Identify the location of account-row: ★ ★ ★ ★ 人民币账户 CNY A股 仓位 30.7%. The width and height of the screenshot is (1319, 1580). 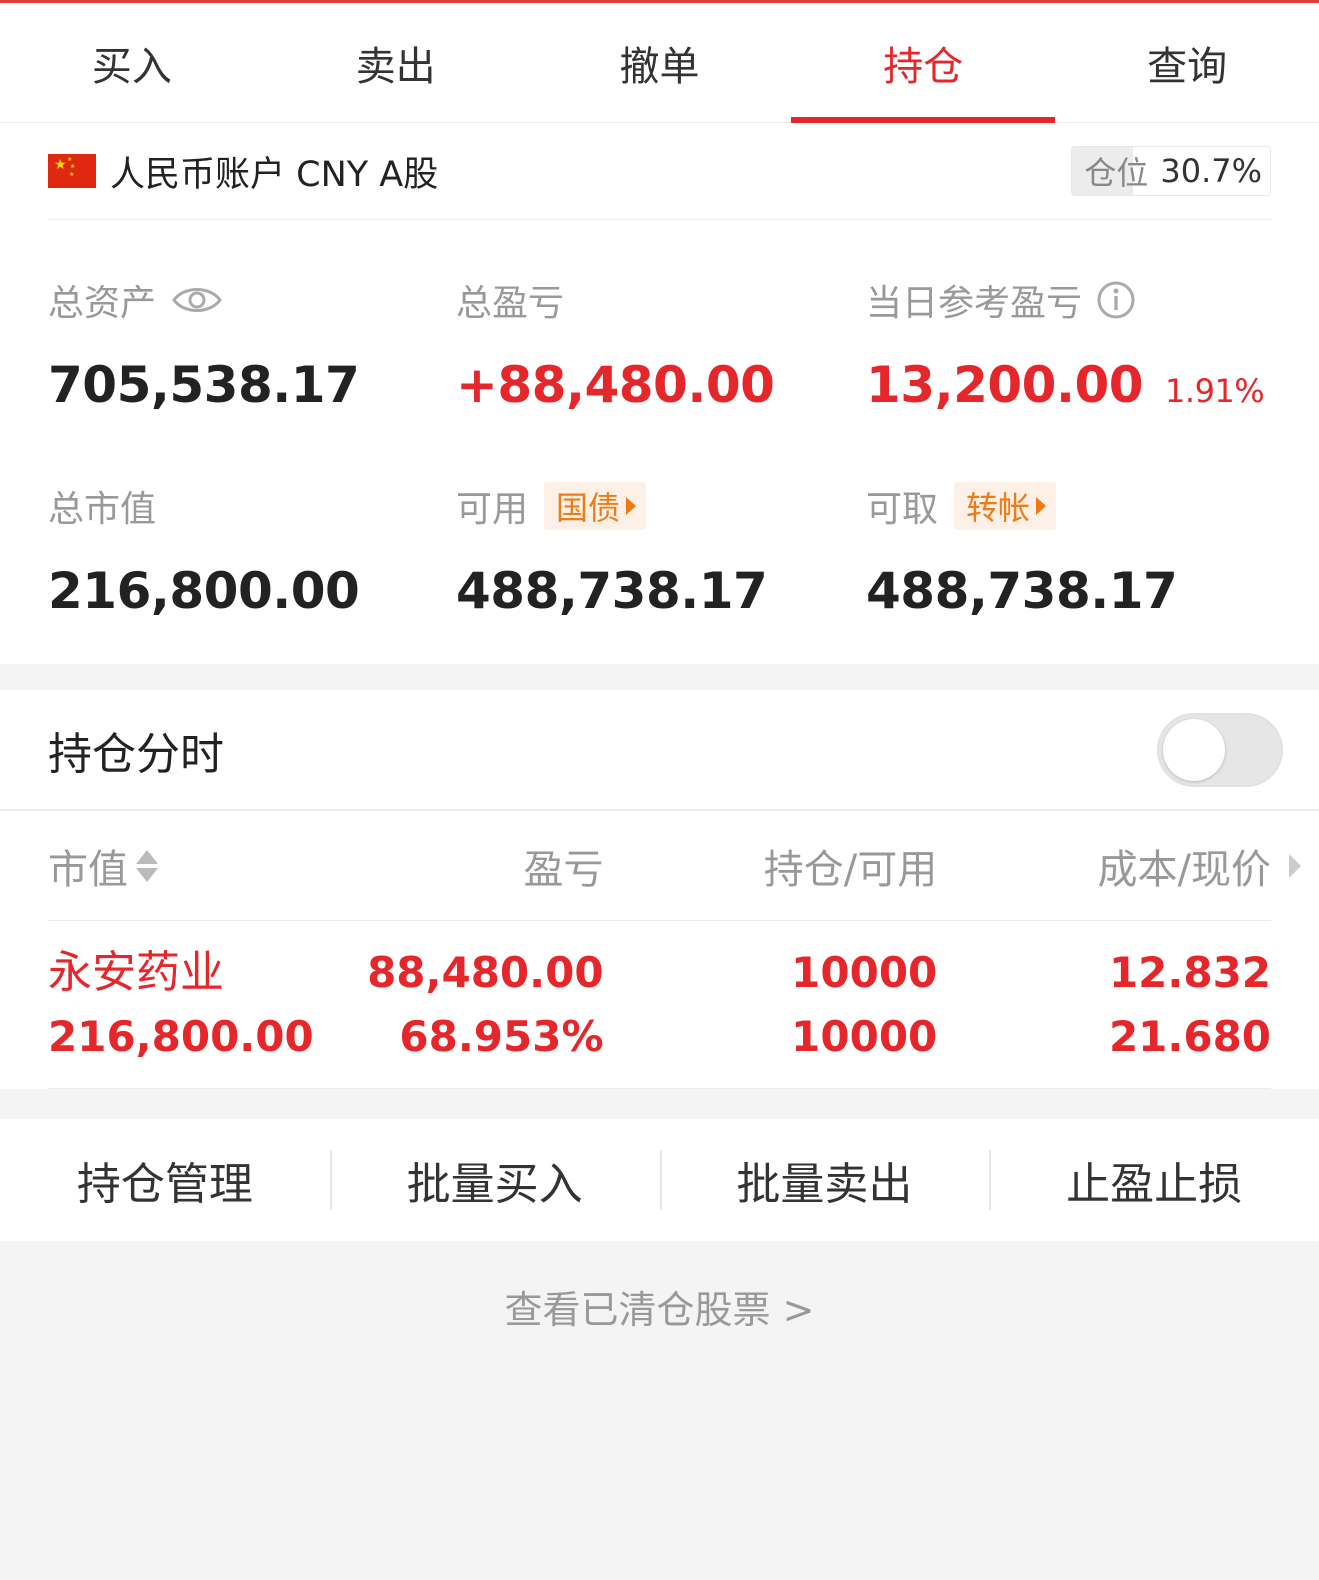
(659, 171).